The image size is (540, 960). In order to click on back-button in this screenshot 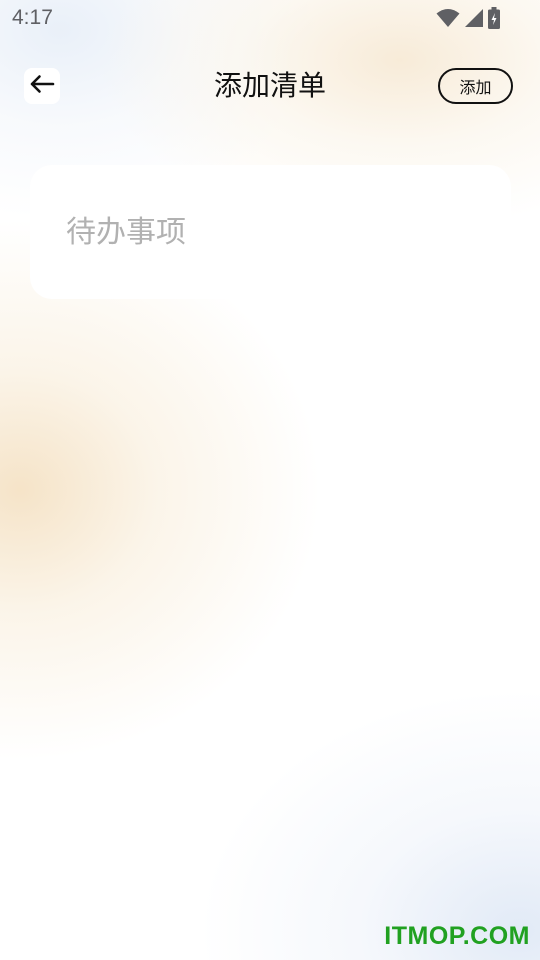, I will do `click(42, 86)`.